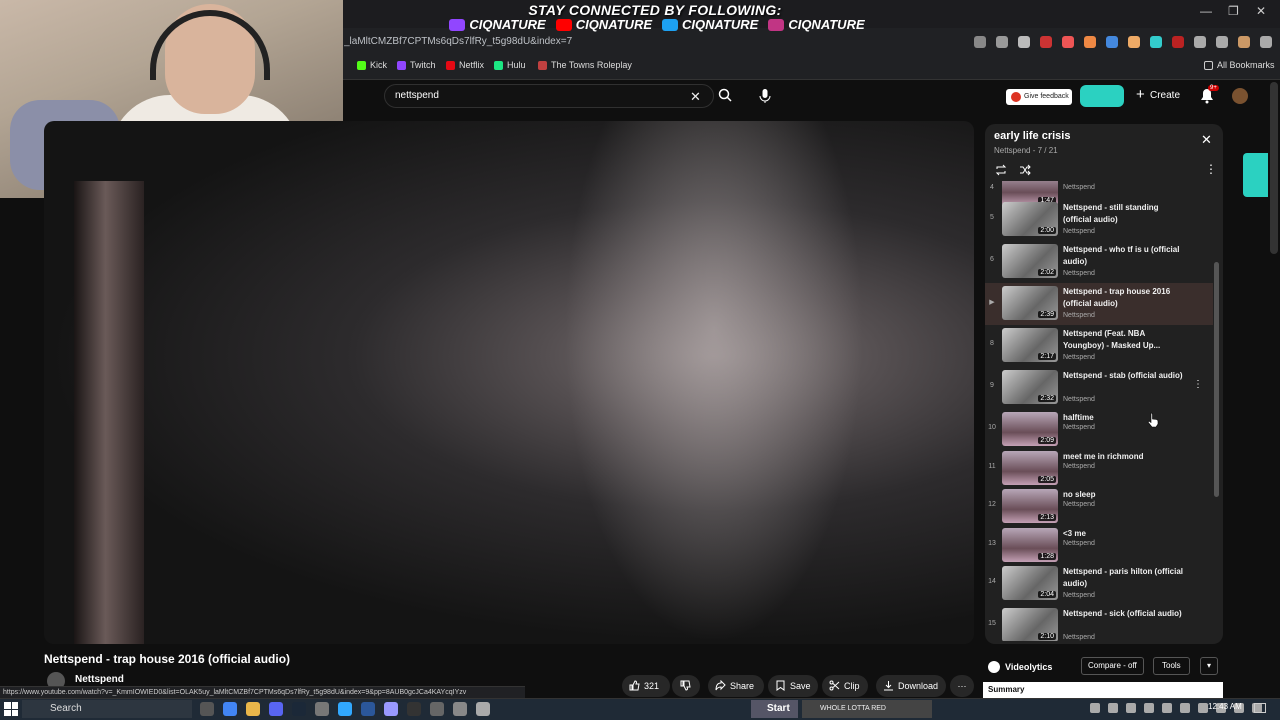 The height and width of the screenshot is (720, 1280). What do you see at coordinates (591, 65) in the screenshot?
I see `bookmark-label: The Towns Roleplay` at bounding box center [591, 65].